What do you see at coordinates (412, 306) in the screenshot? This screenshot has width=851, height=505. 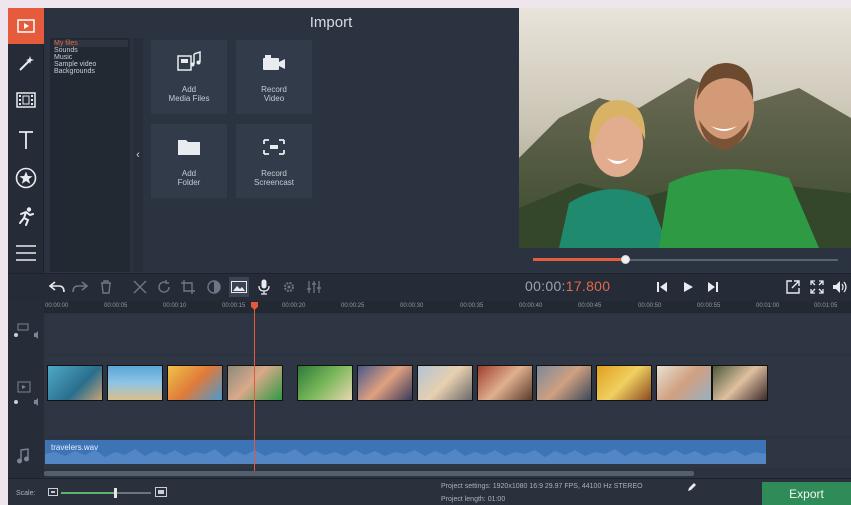 I see `ruler-tick: 00:00:30` at bounding box center [412, 306].